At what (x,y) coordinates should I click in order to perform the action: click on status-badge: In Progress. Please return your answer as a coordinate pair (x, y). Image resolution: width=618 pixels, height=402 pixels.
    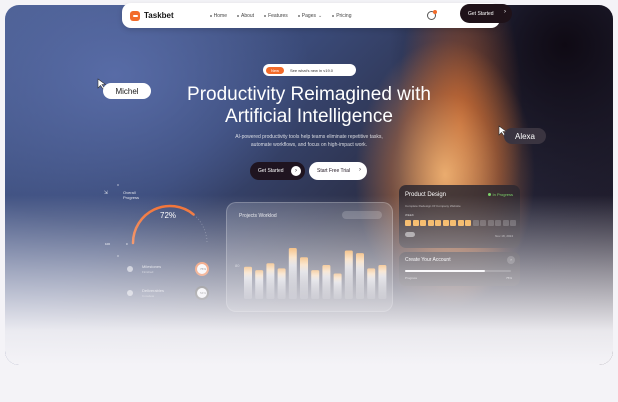
    Looking at the image, I should click on (500, 194).